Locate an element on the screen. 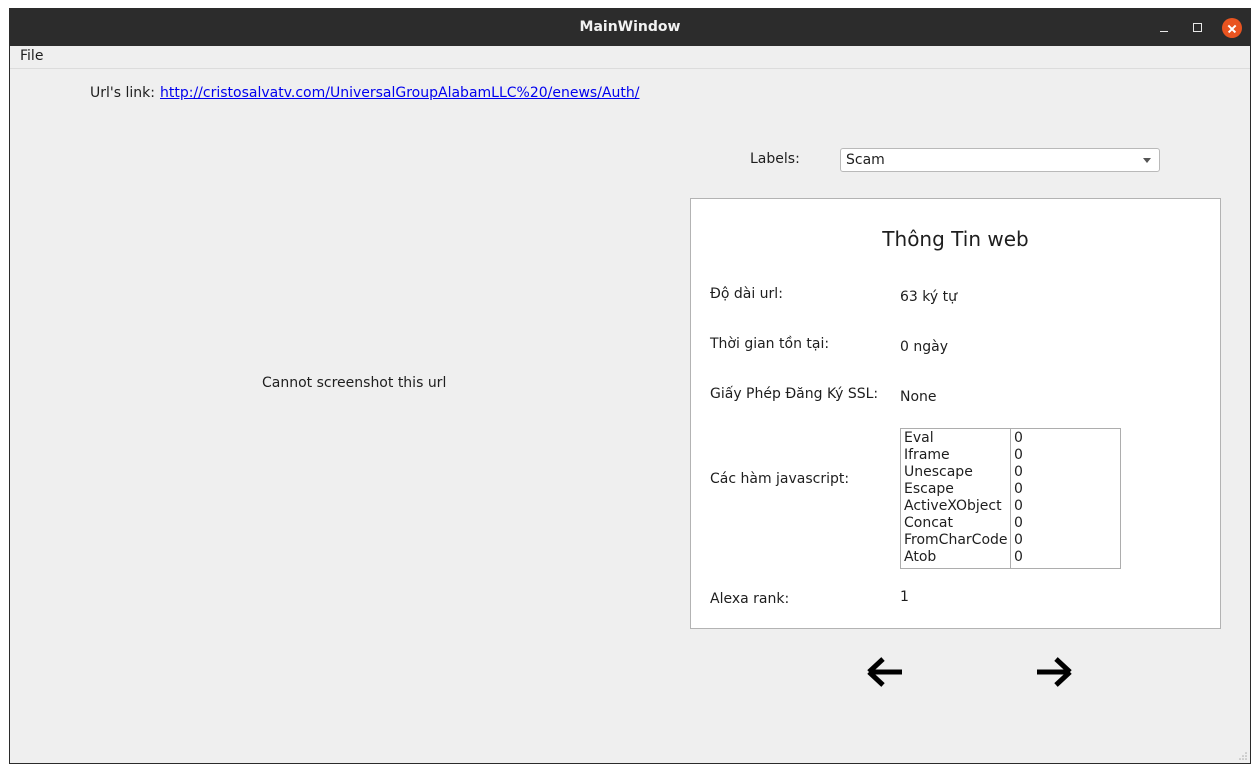  js-counts-column: 0 0 0 0 0 0 0 0 is located at coordinates (1065, 498).